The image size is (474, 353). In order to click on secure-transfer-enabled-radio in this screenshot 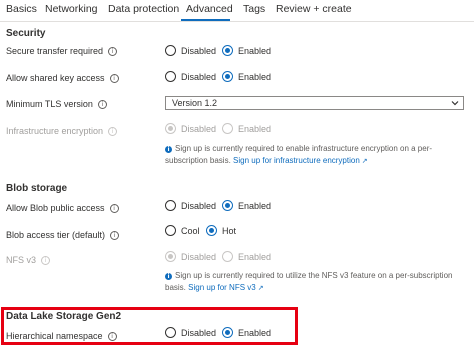, I will do `click(227, 50)`.